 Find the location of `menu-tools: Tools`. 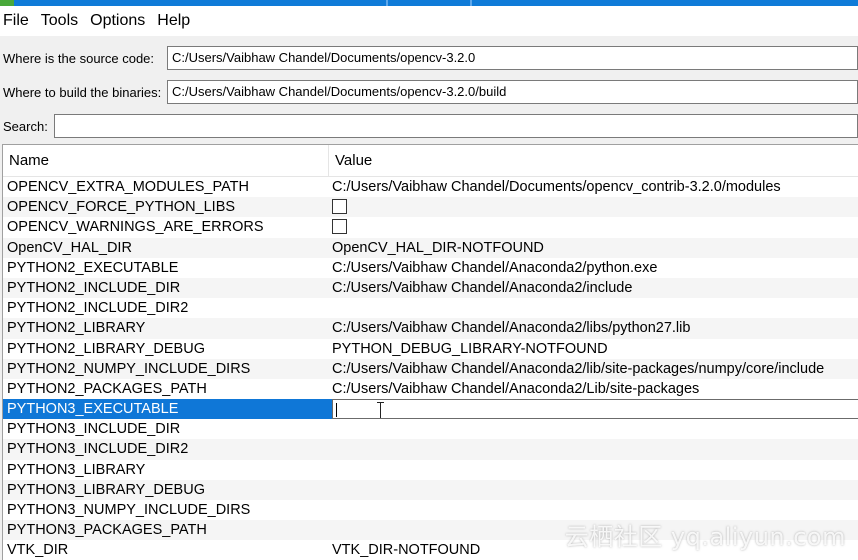

menu-tools: Tools is located at coordinates (61, 21).